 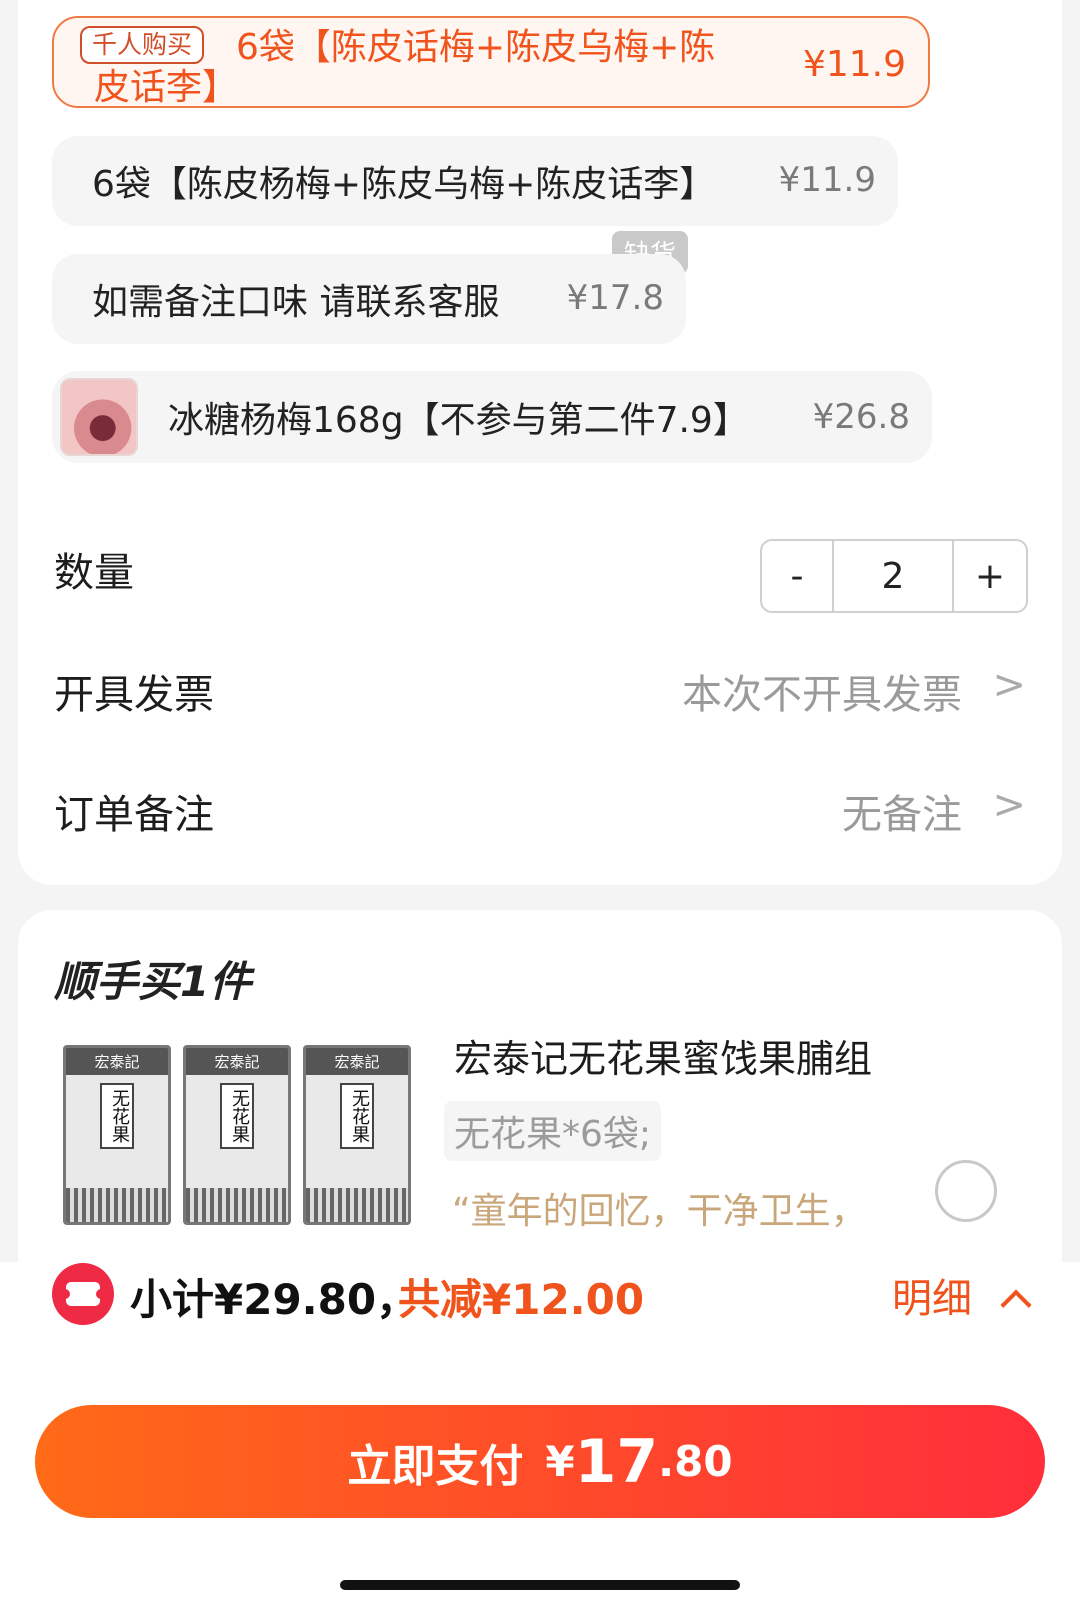 What do you see at coordinates (540, 1585) in the screenshot?
I see `home-indicator` at bounding box center [540, 1585].